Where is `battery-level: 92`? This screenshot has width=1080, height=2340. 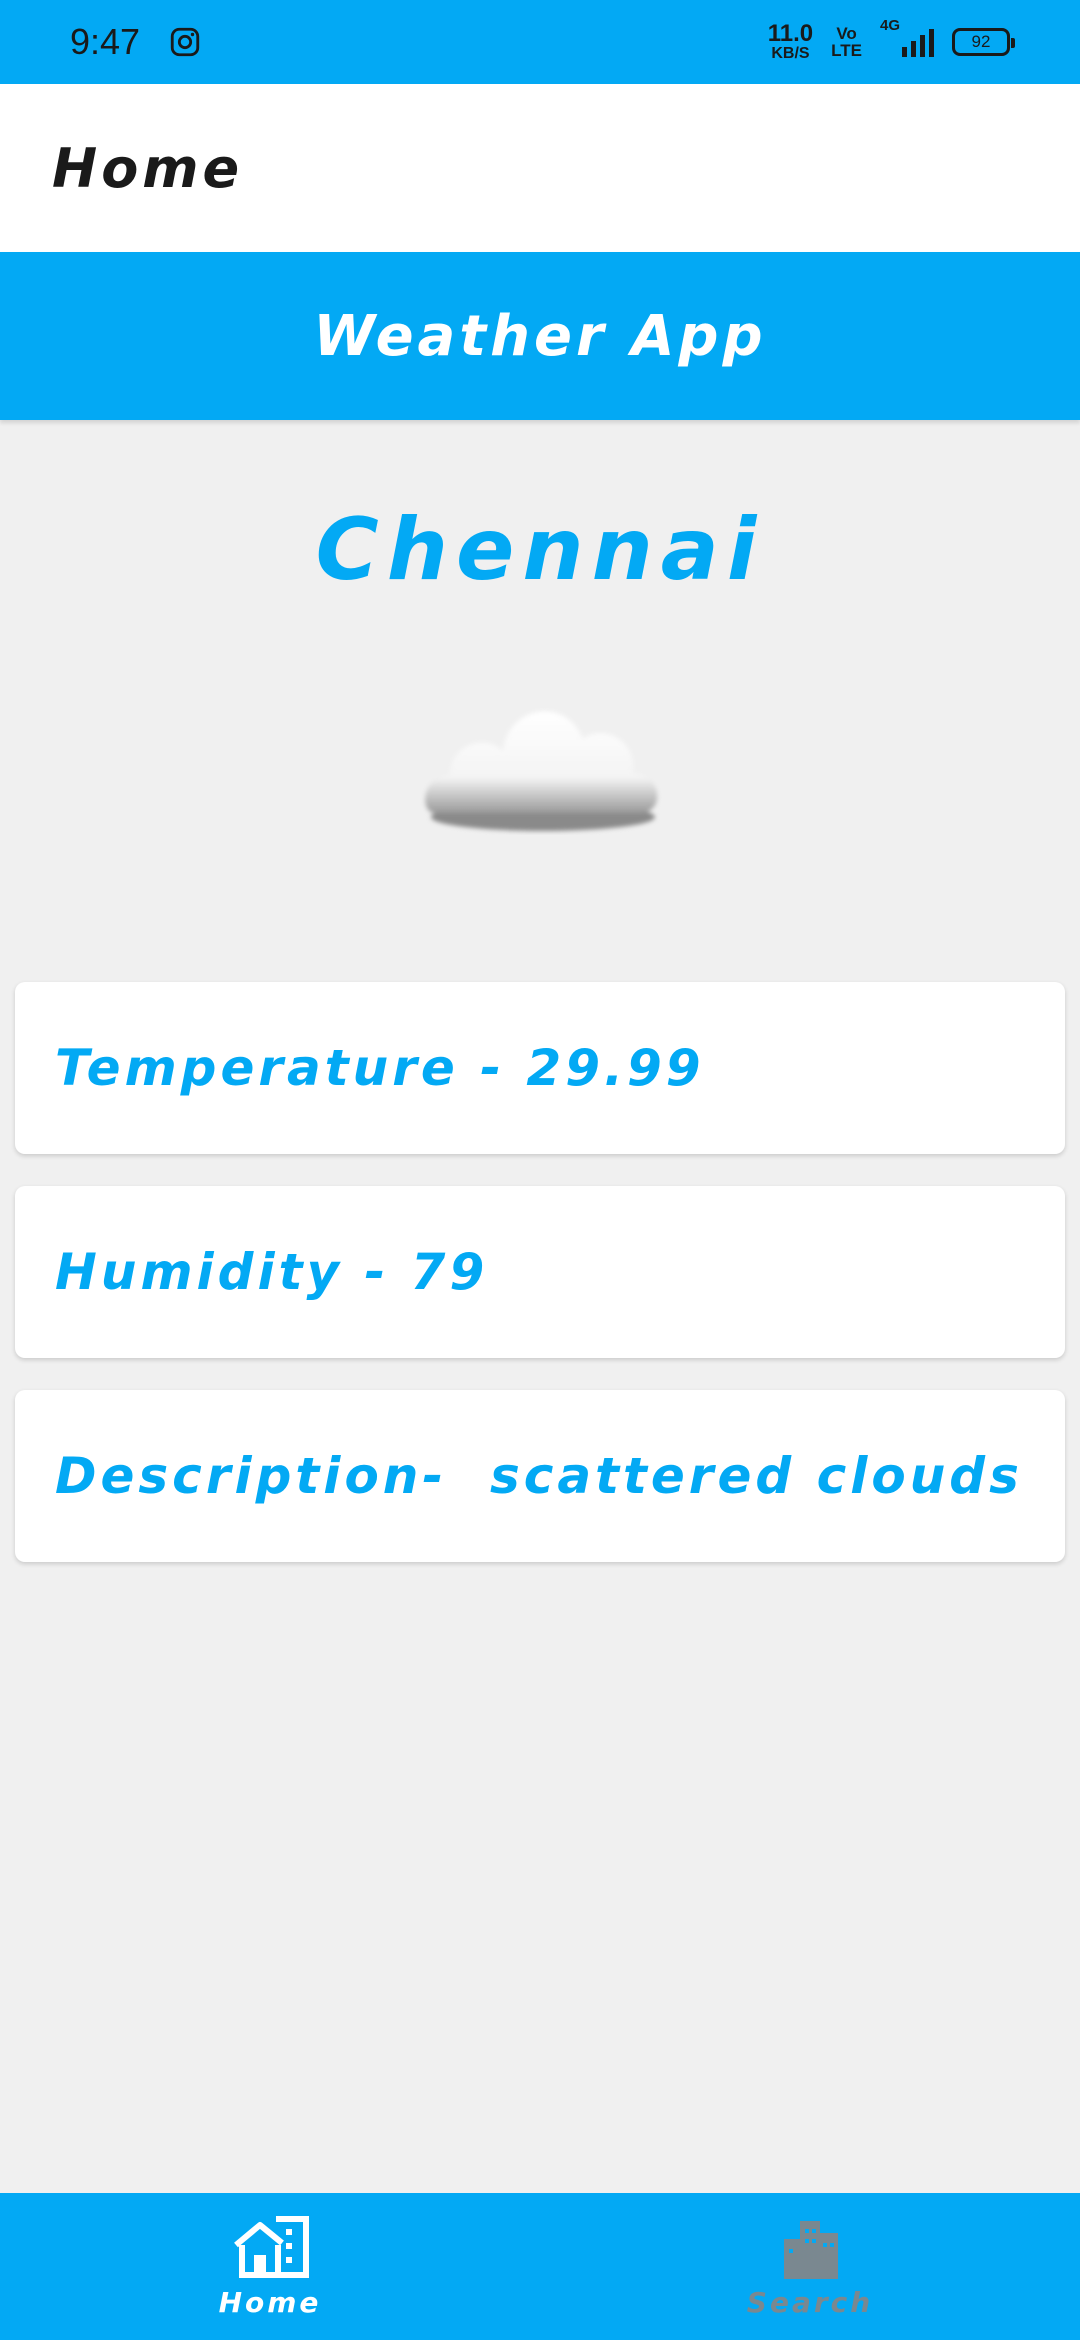 battery-level: 92 is located at coordinates (981, 41).